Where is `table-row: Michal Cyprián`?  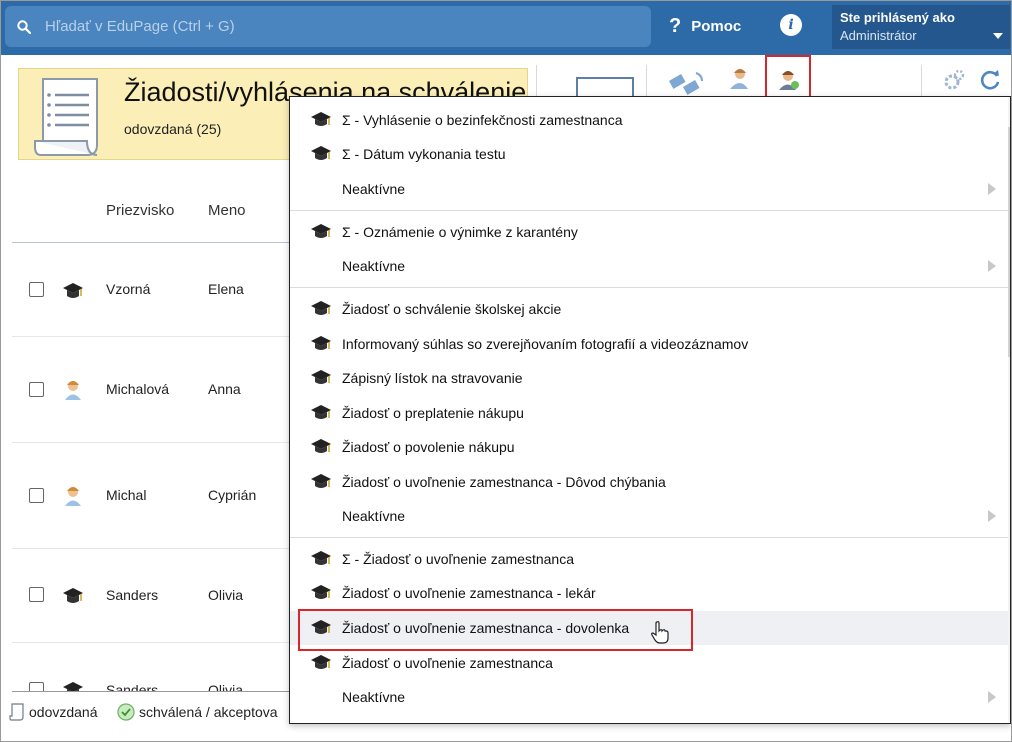 table-row: Michal Cyprián is located at coordinates (152, 496).